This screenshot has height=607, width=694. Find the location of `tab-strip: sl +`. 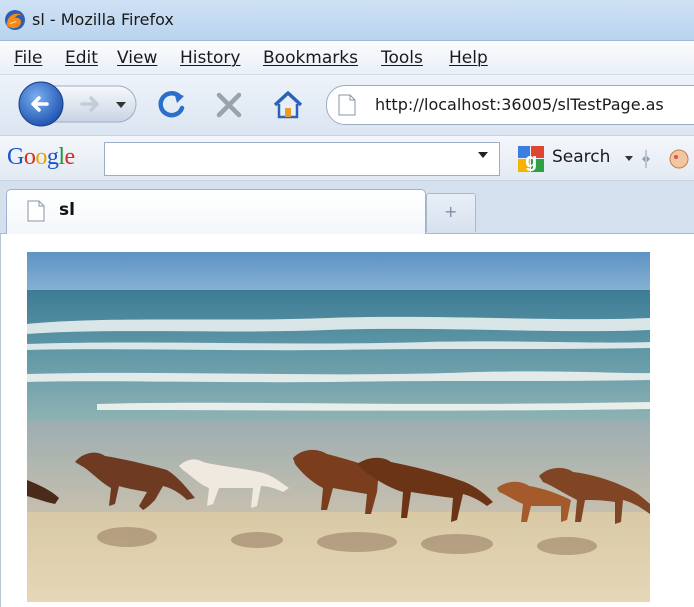

tab-strip: sl + is located at coordinates (347, 207).